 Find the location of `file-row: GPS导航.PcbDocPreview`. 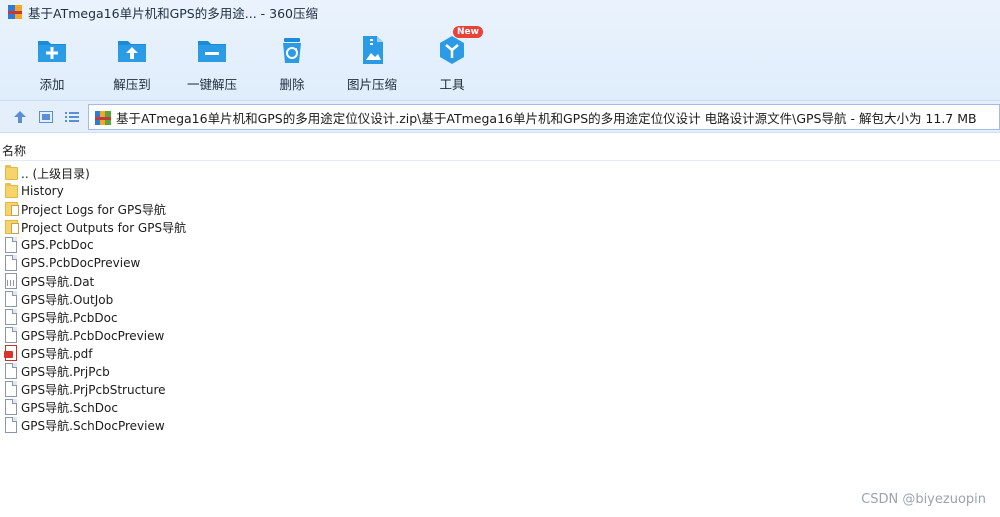

file-row: GPS导航.PcbDocPreview is located at coordinates (500, 335).